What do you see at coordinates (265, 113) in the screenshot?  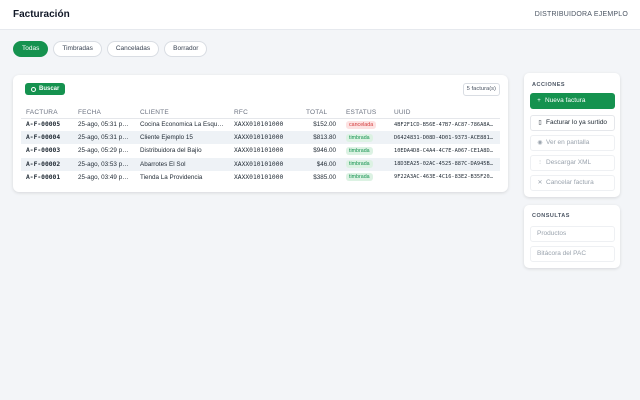 I see `column-header-rfc: RFC` at bounding box center [265, 113].